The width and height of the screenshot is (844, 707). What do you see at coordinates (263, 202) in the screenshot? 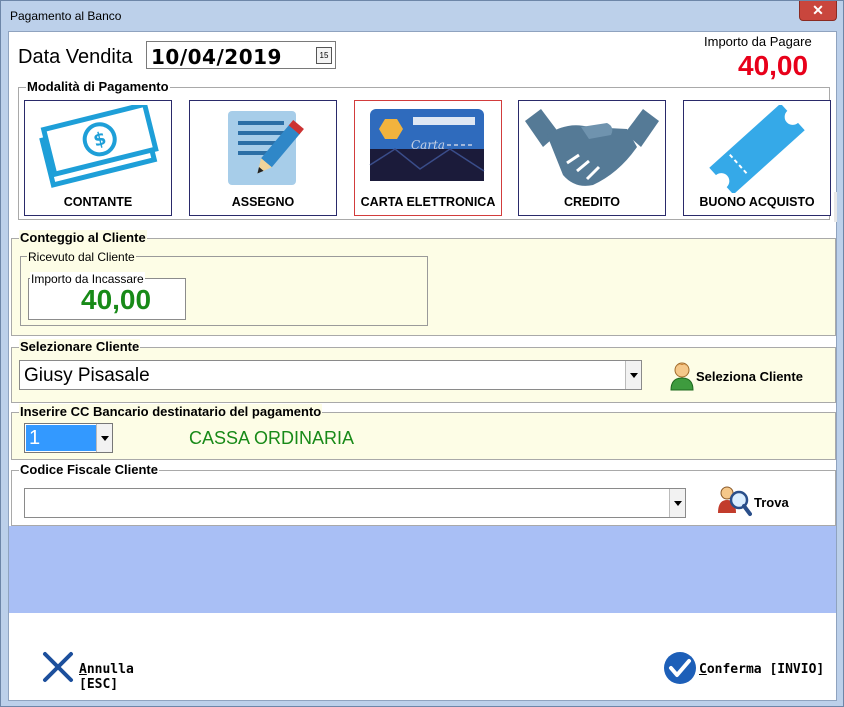
I see `assegno-label: ASSEGNO` at bounding box center [263, 202].